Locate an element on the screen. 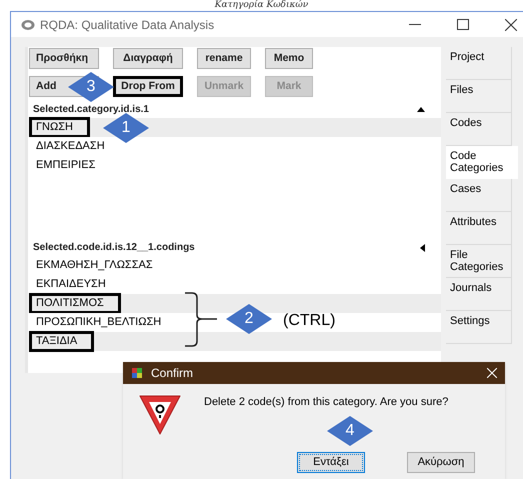 The height and width of the screenshot is (479, 523). list-item-label: ΕΜΠΕΙΡΙΕΣ is located at coordinates (65, 165).